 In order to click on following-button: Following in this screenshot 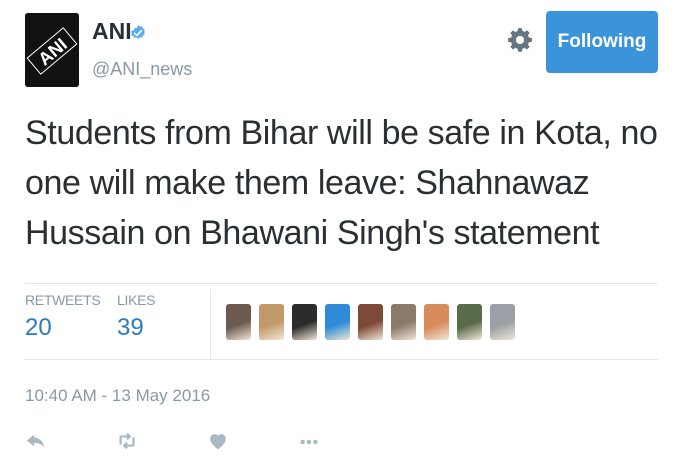, I will do `click(602, 42)`.